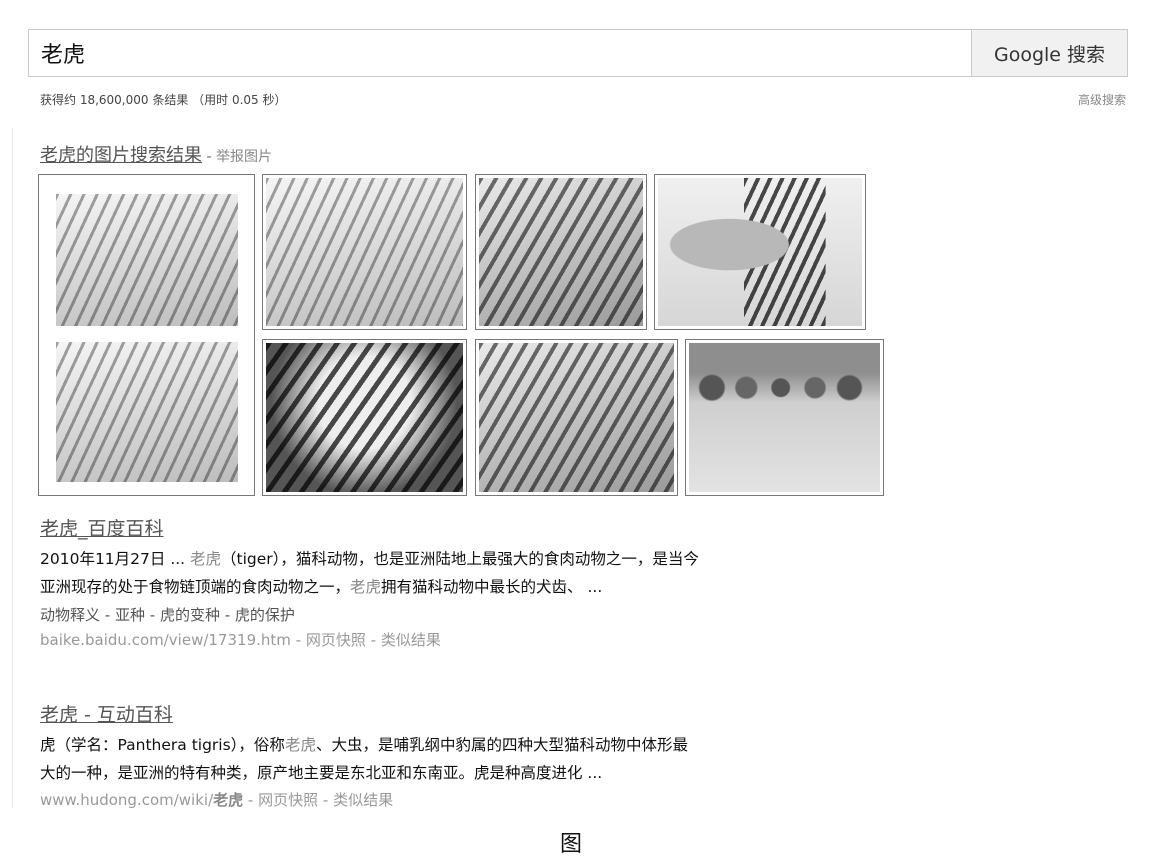 This screenshot has width=1152, height=858. I want to click on snippet-text: 亚洲现存的处于食物链顶端的食肉动物之一，, so click(195, 587).